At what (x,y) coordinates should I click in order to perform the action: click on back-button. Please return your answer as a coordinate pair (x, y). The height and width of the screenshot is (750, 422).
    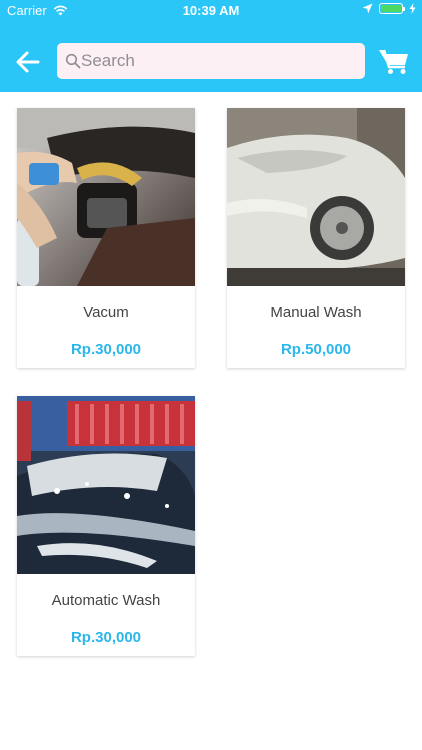
    Looking at the image, I should click on (28, 62).